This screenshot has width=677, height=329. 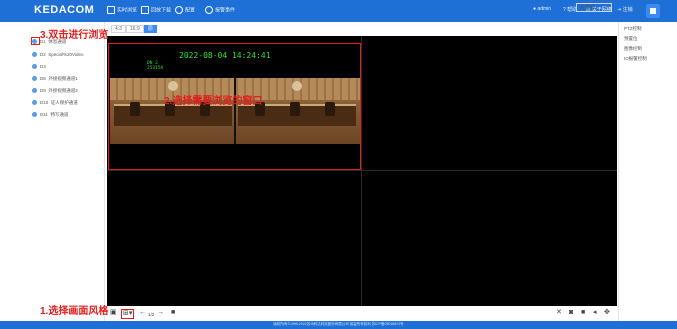 I want to click on ptz-icon: ✥, so click(x=607, y=313).